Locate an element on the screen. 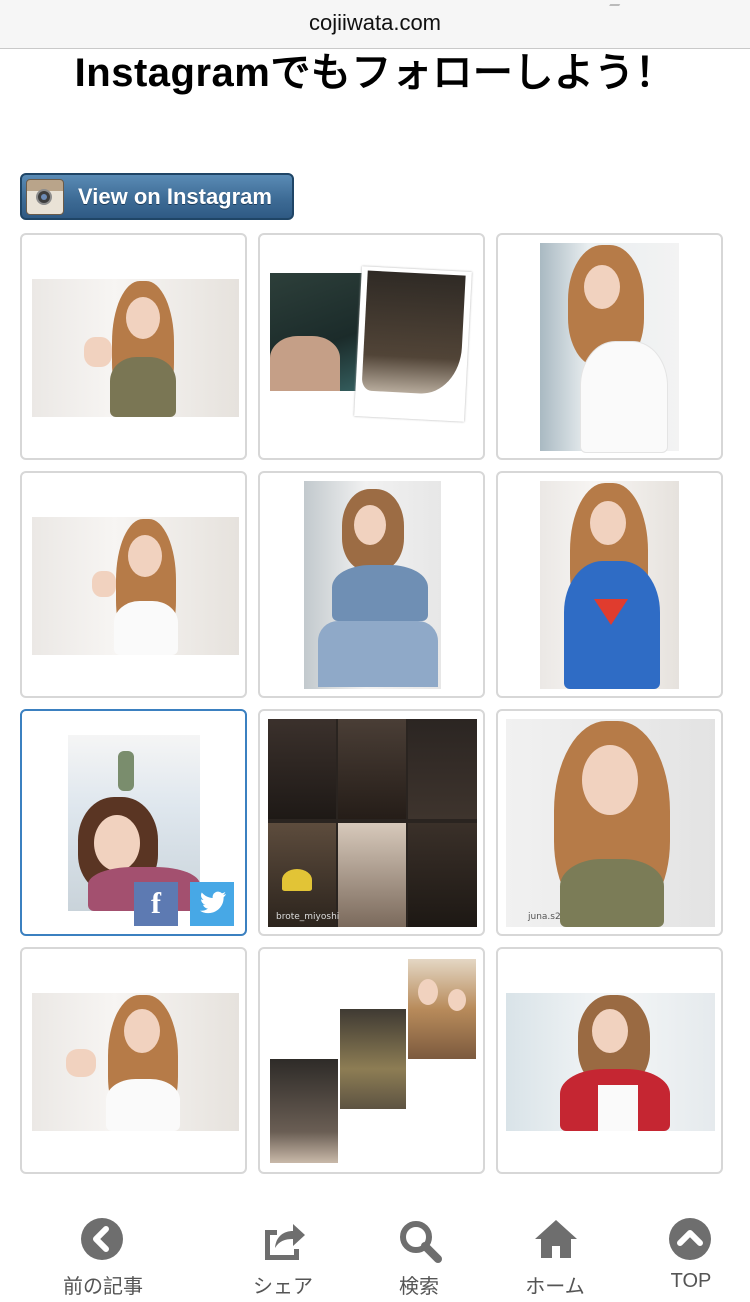 Image resolution: width=750 pixels, height=1302 pixels. nav-home: ホーム is located at coordinates (555, 1258).